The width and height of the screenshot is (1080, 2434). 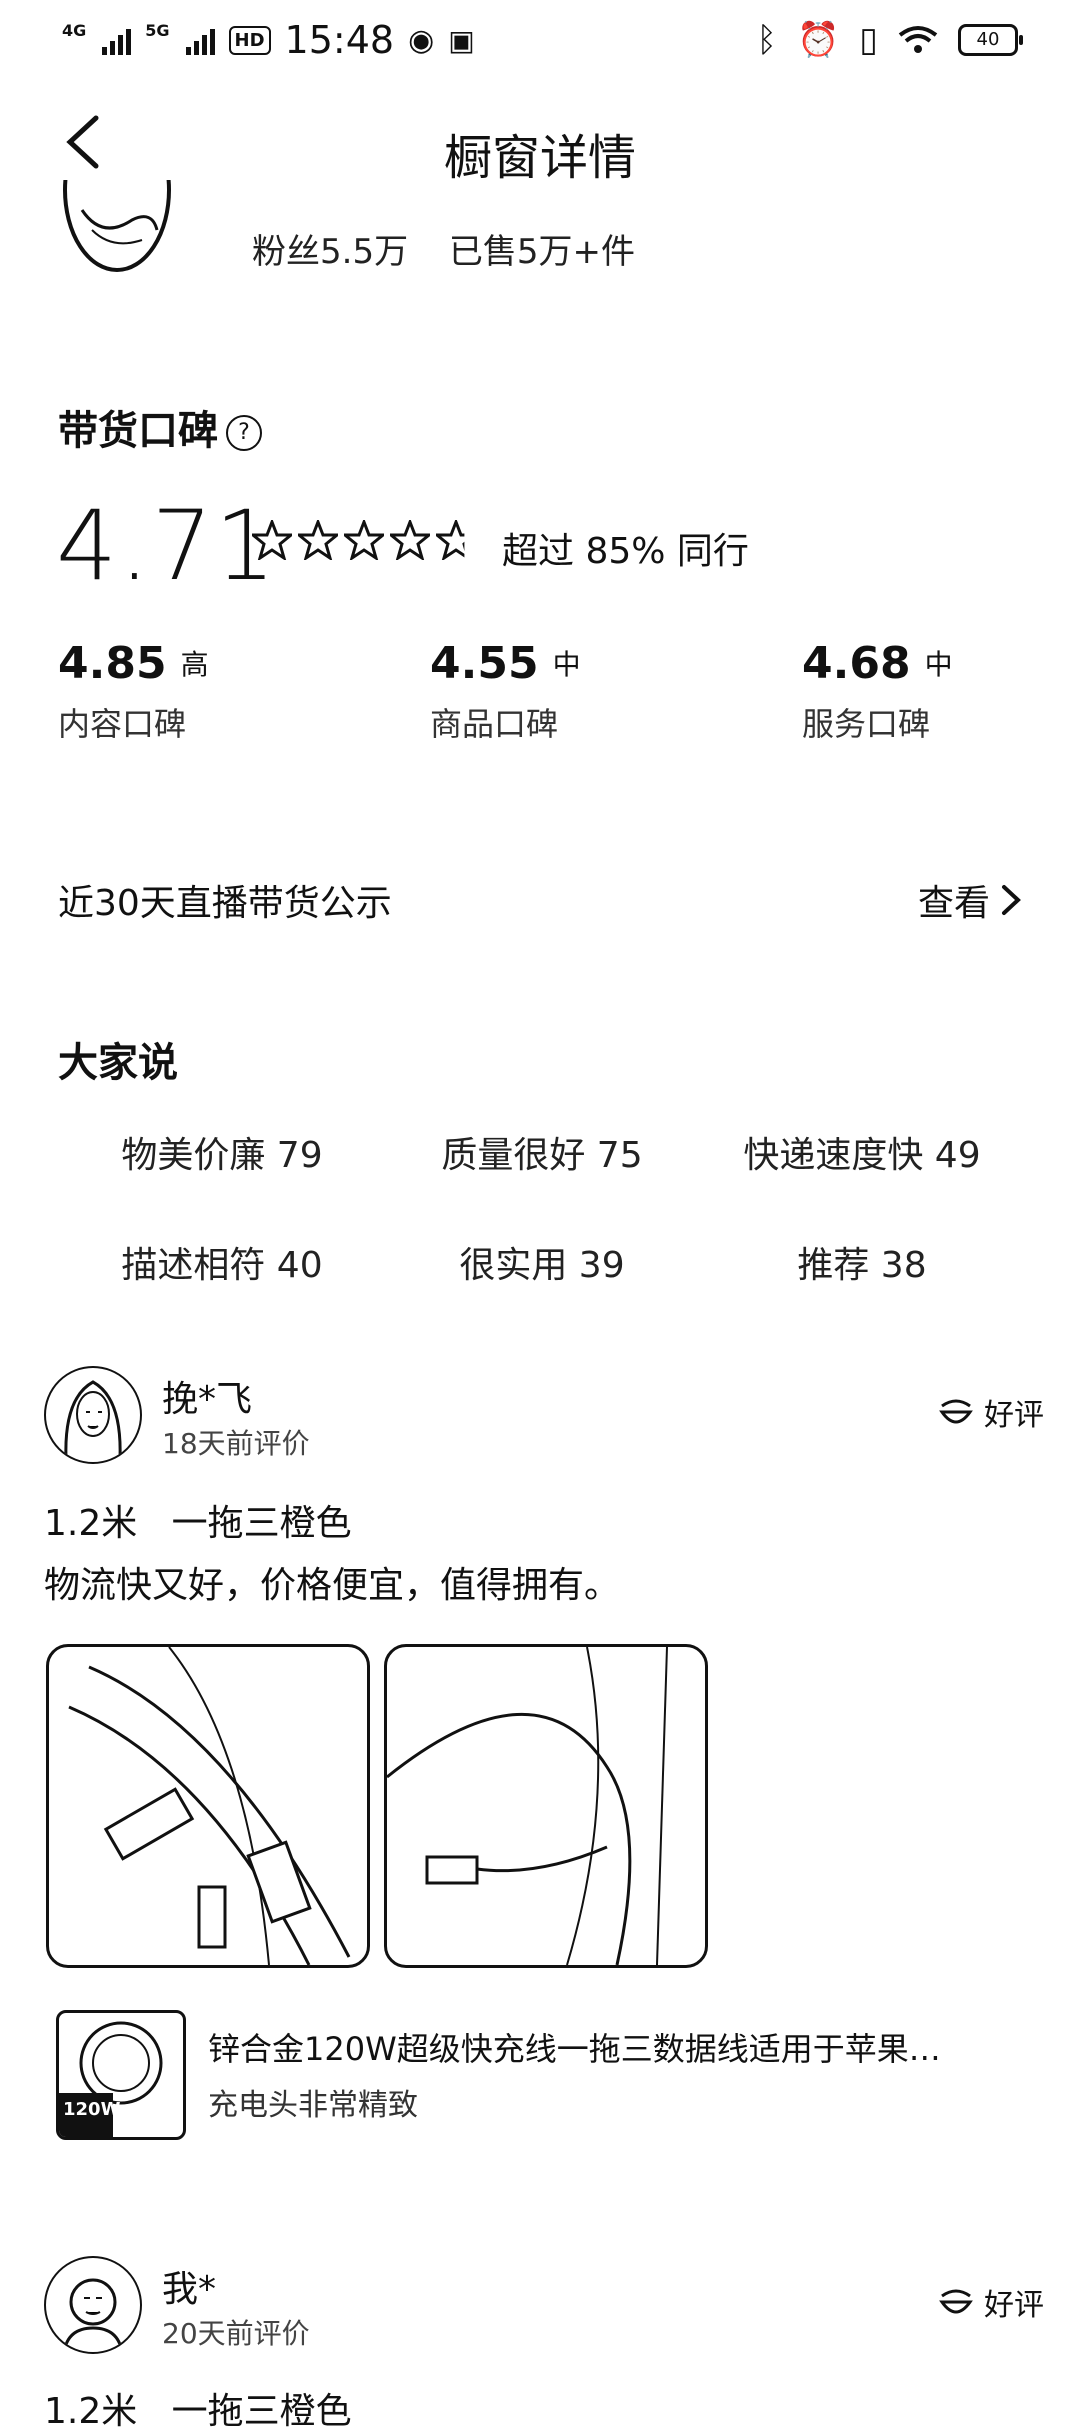 What do you see at coordinates (766, 40) in the screenshot?
I see `bluetooth-icon: ᛒ` at bounding box center [766, 40].